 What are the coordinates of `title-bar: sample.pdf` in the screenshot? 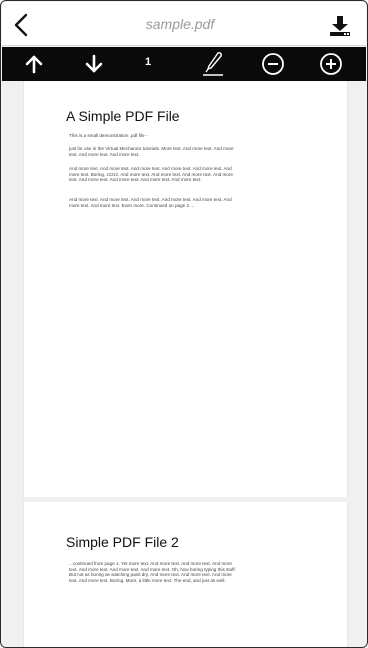 It's located at (184, 24).